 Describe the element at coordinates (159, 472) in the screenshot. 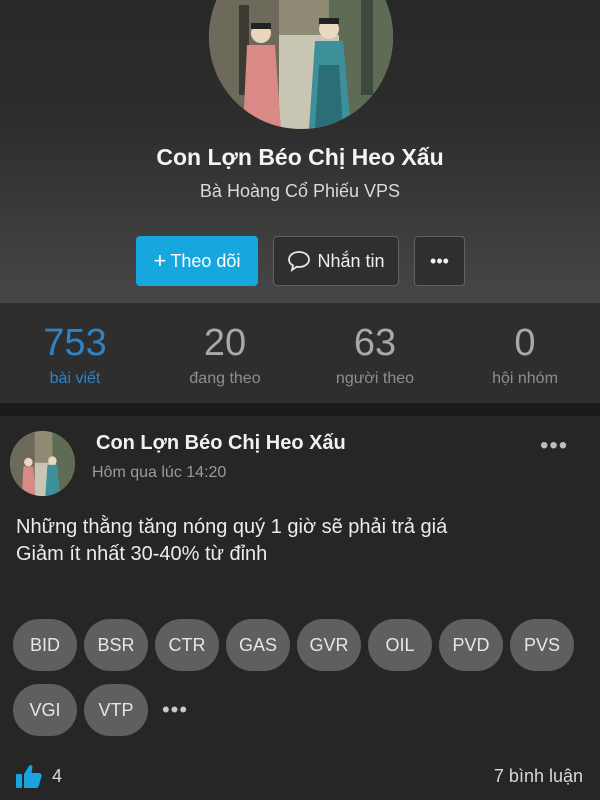

I see `post-timestamp: Hôm qua lúc 14:20` at that location.